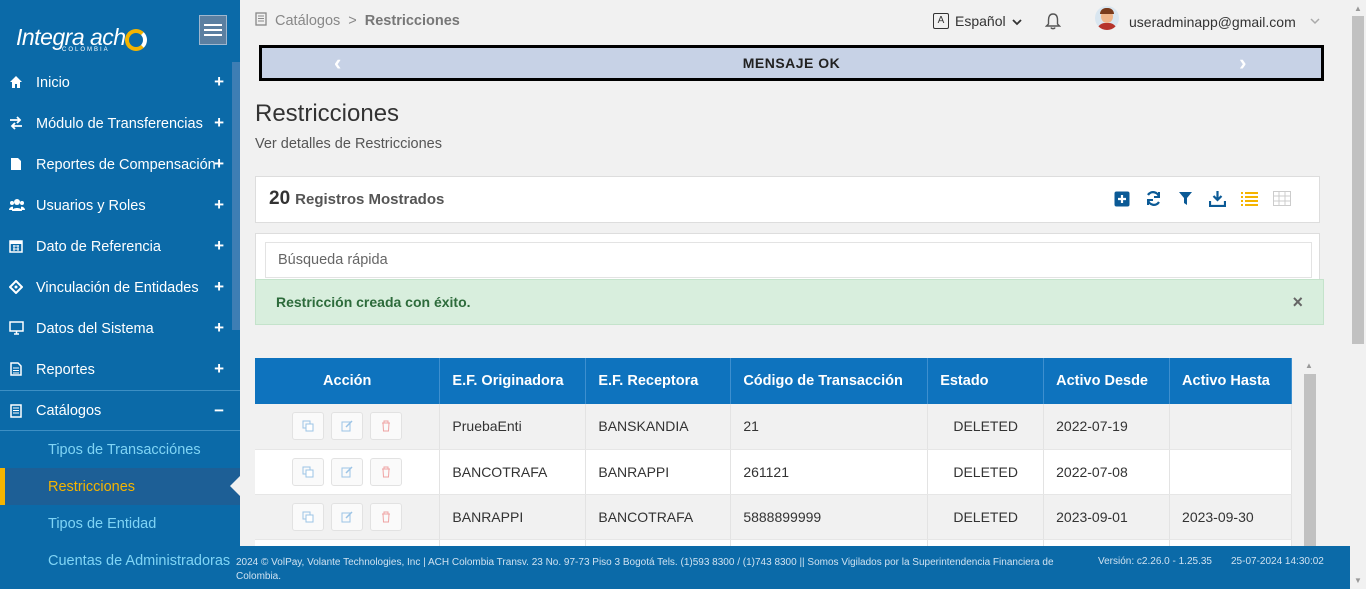 This screenshot has height=589, width=1366. I want to click on users-icon, so click(17, 205).